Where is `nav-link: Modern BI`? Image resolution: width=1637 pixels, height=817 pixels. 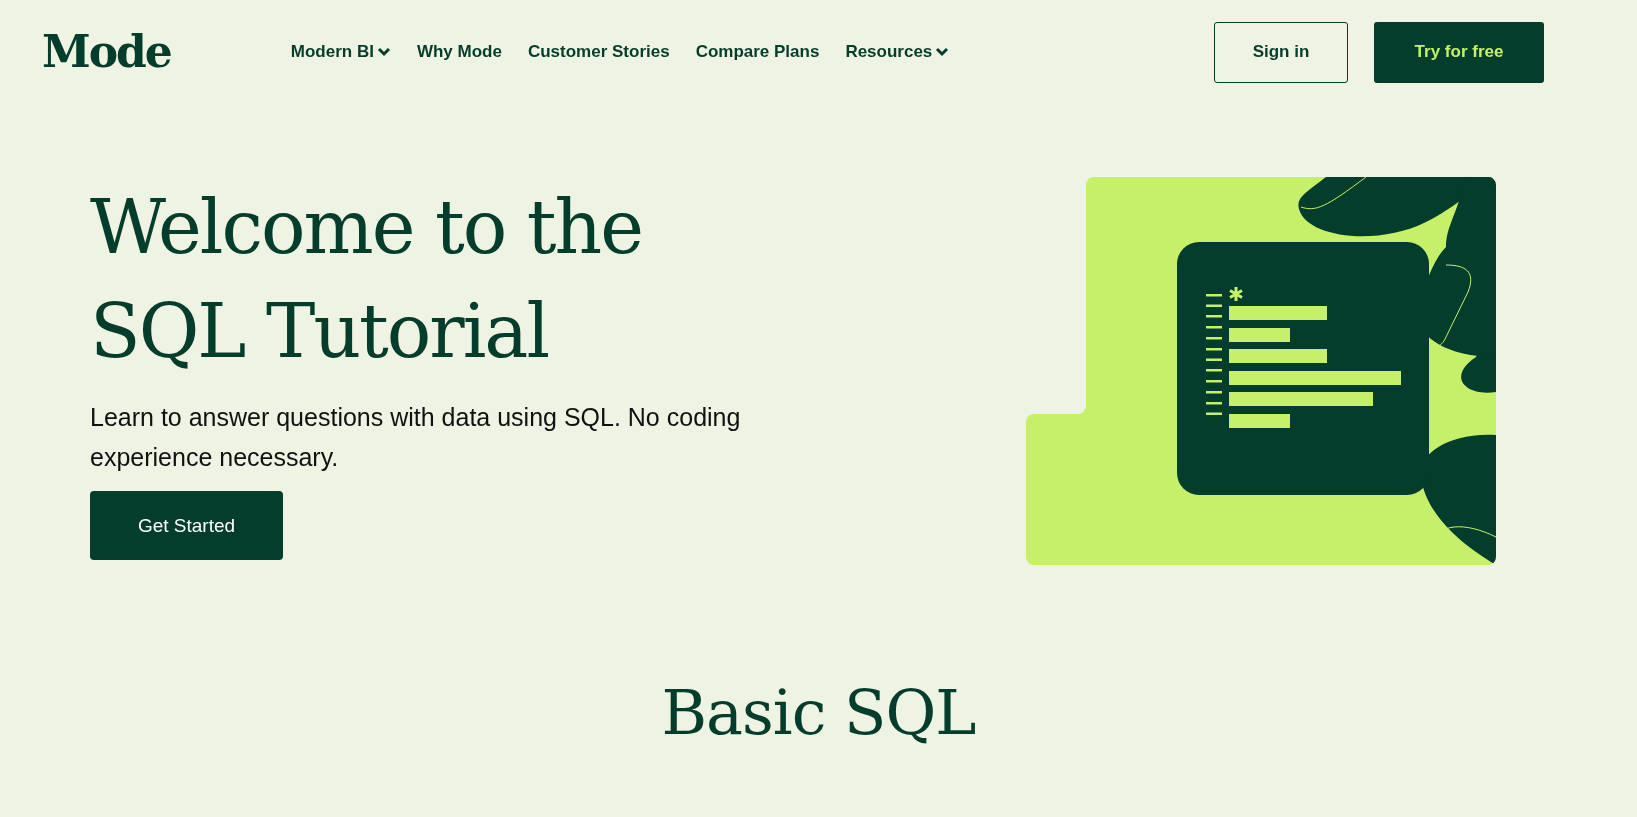
nav-link: Modern BI is located at coordinates (340, 52).